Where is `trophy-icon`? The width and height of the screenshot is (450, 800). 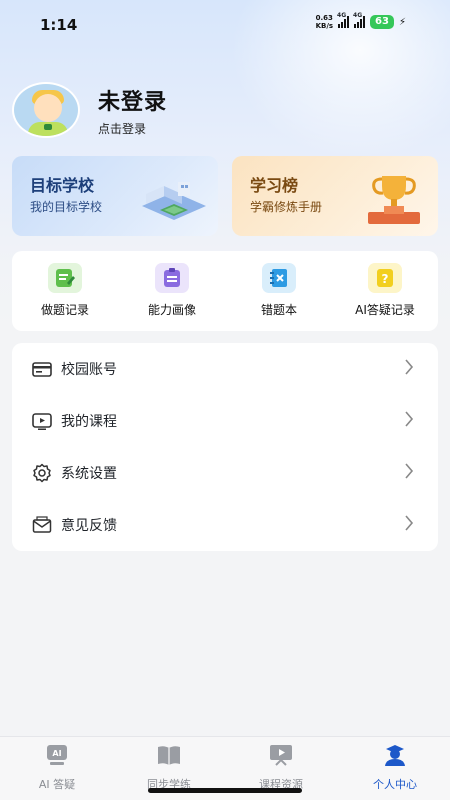 trophy-icon is located at coordinates (394, 200).